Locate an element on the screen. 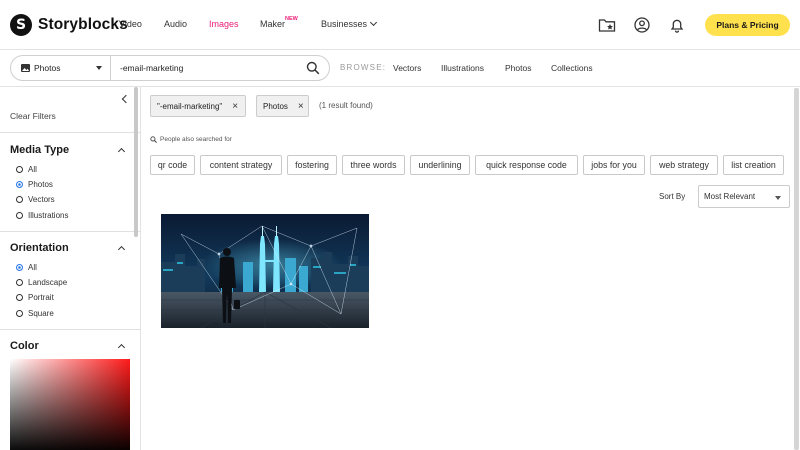  also-searched-label: People also searched for is located at coordinates (191, 139).